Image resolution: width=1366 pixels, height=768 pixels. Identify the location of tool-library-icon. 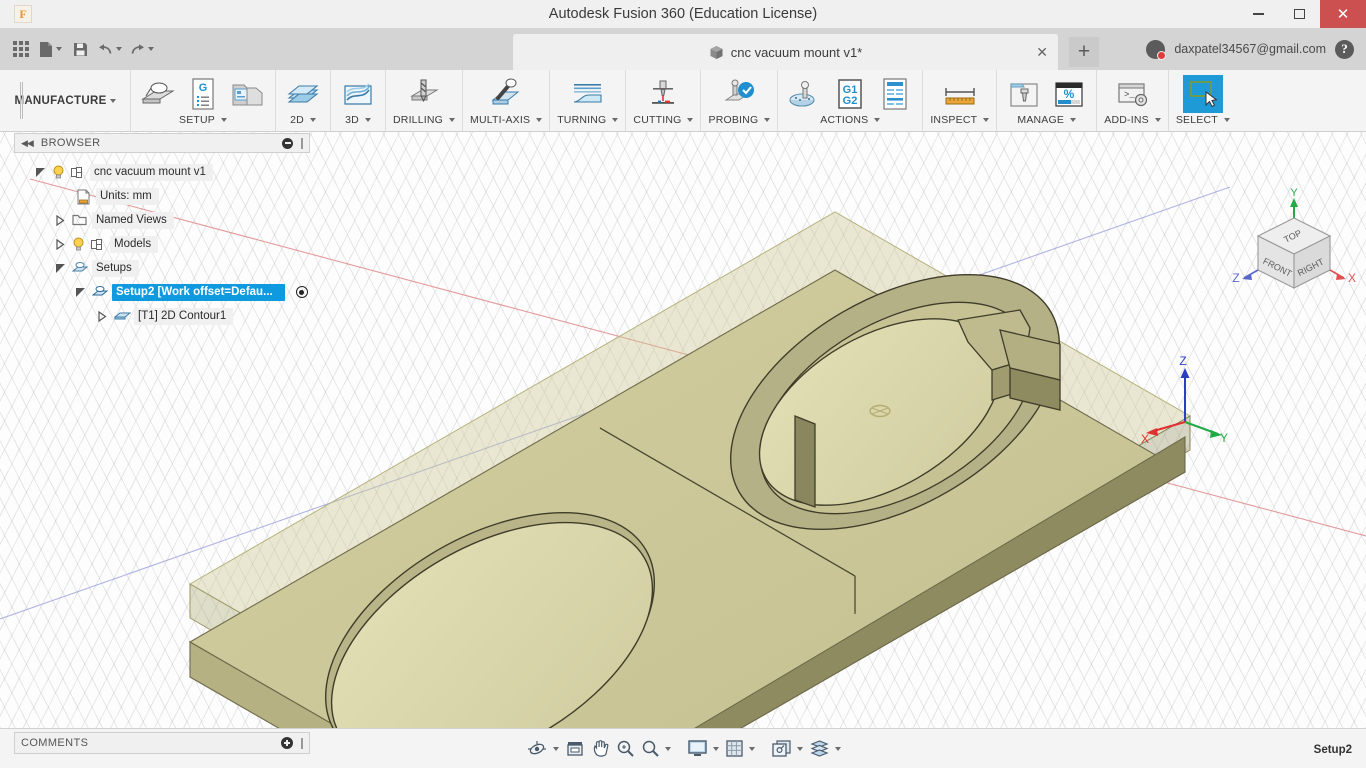
(1024, 94).